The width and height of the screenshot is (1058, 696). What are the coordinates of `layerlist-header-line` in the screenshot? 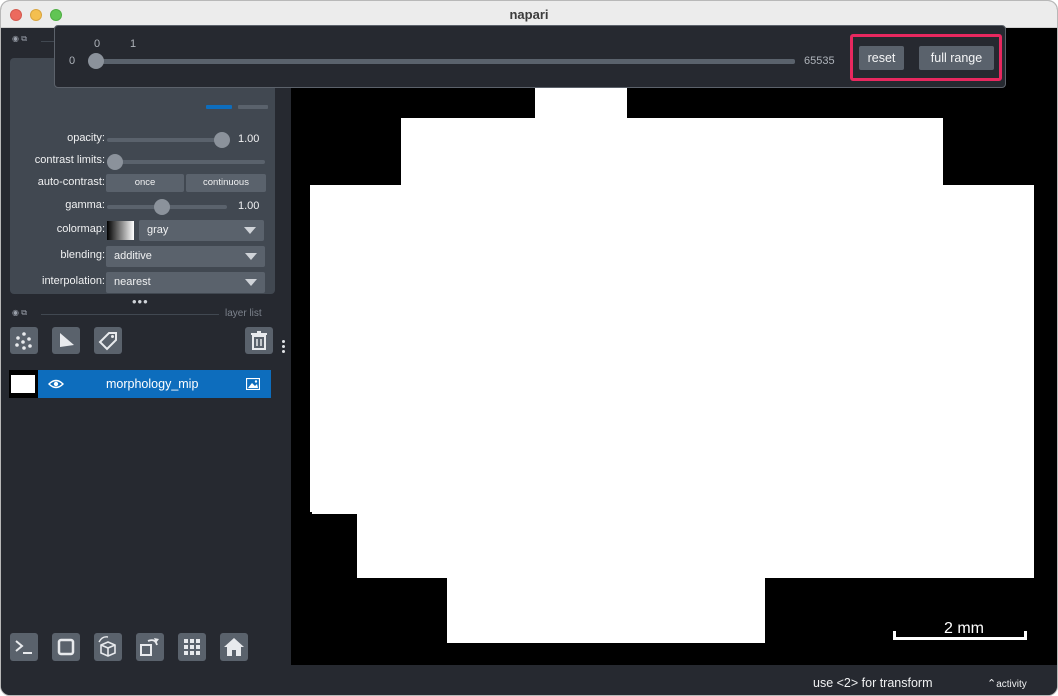 It's located at (130, 314).